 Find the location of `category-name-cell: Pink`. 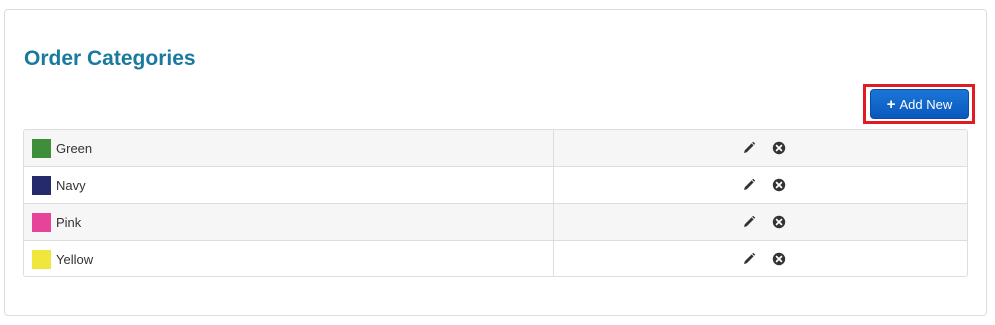

category-name-cell: Pink is located at coordinates (289, 222).